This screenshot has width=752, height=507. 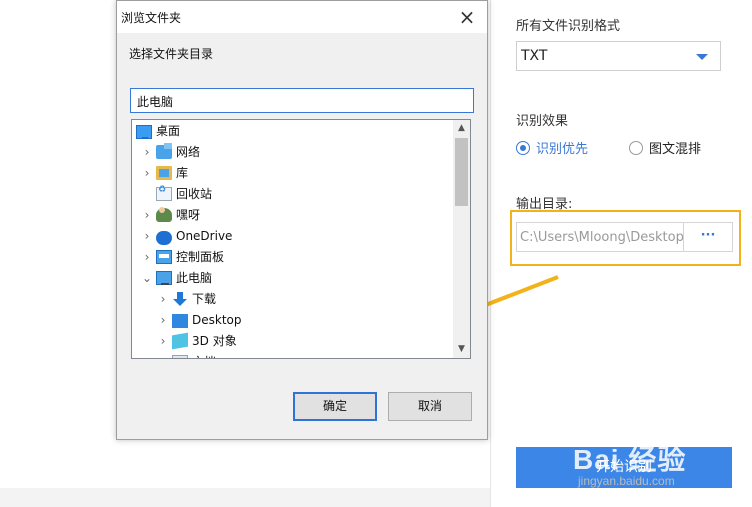 I want to click on tree-item: › 文档, so click(x=186, y=355).